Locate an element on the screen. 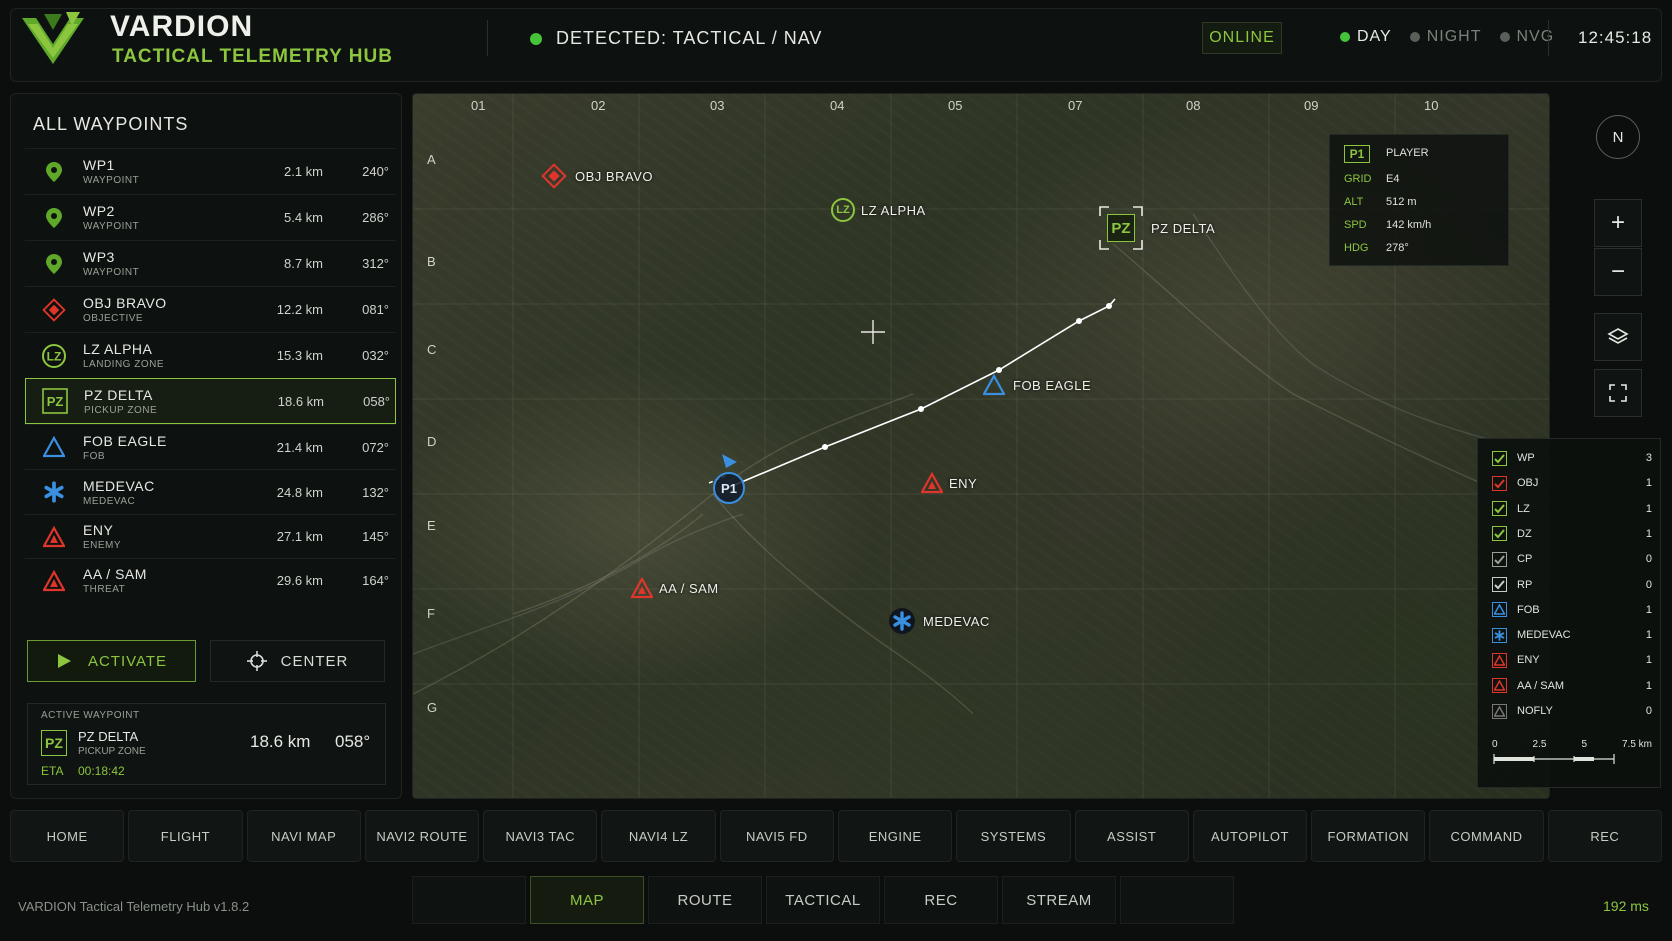 The width and height of the screenshot is (1672, 941). legend-name: CP is located at coordinates (1525, 559).